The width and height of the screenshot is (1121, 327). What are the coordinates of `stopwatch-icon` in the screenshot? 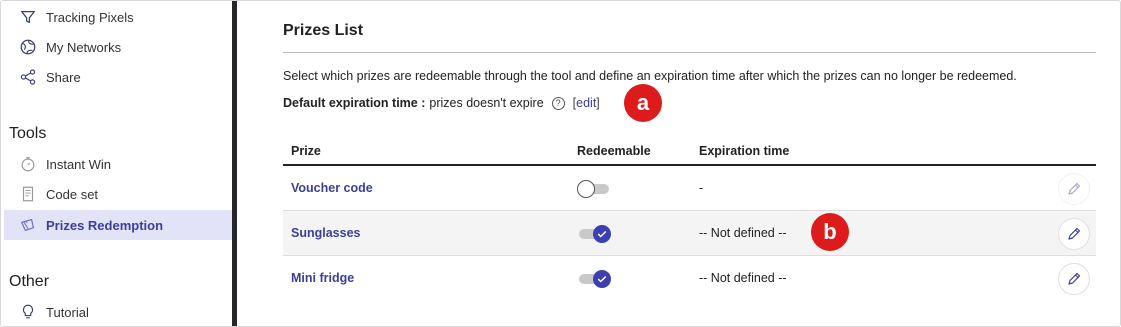 It's located at (28, 164).